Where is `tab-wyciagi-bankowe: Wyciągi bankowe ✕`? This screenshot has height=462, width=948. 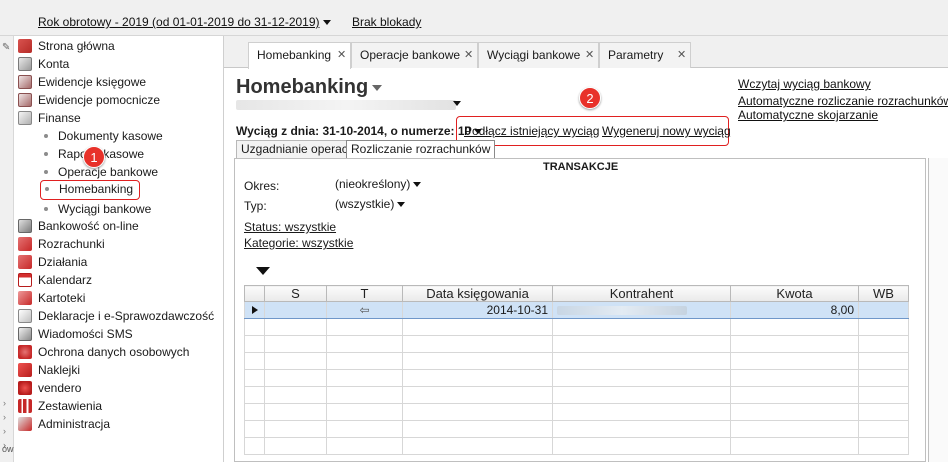 tab-wyciagi-bankowe: Wyciągi bankowe ✕ is located at coordinates (538, 55).